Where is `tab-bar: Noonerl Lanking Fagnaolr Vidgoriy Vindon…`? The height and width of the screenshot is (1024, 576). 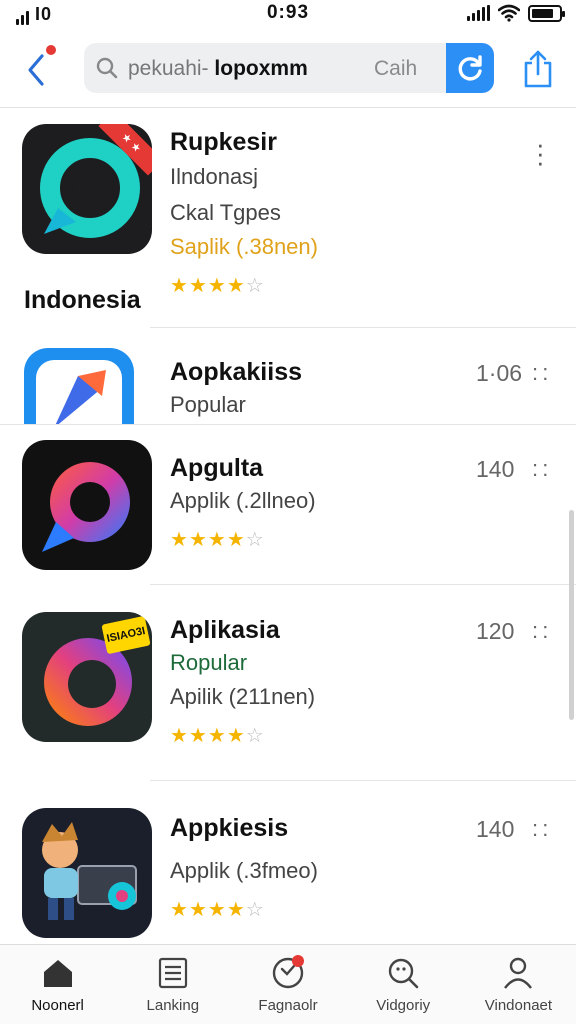 tab-bar: Noonerl Lanking Fagnaolr Vidgoriy Vindon… is located at coordinates (288, 984).